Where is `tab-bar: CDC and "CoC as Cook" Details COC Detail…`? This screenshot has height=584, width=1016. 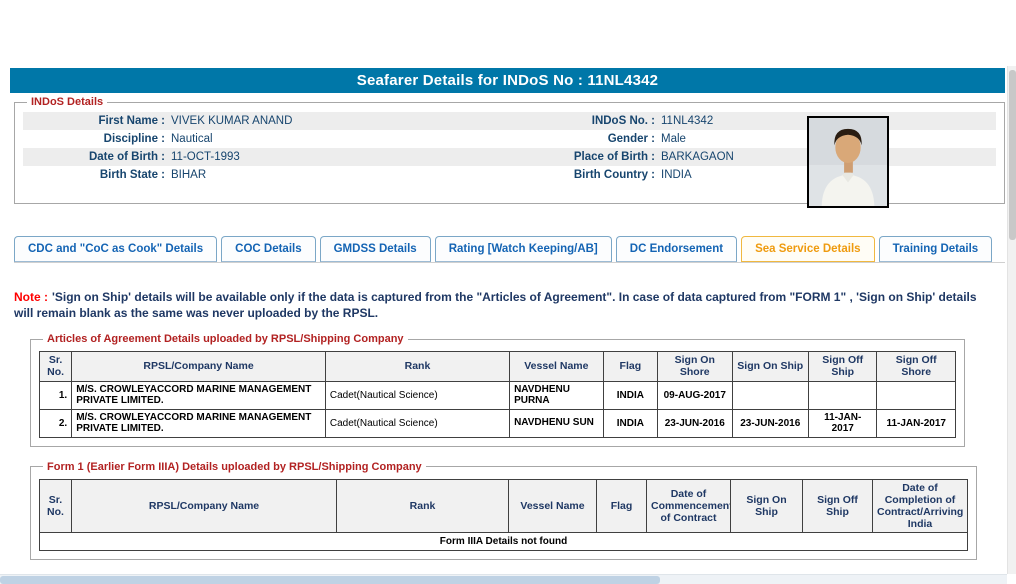
tab-bar: CDC and "CoC as Cook" Details COC Detail… is located at coordinates (509, 249).